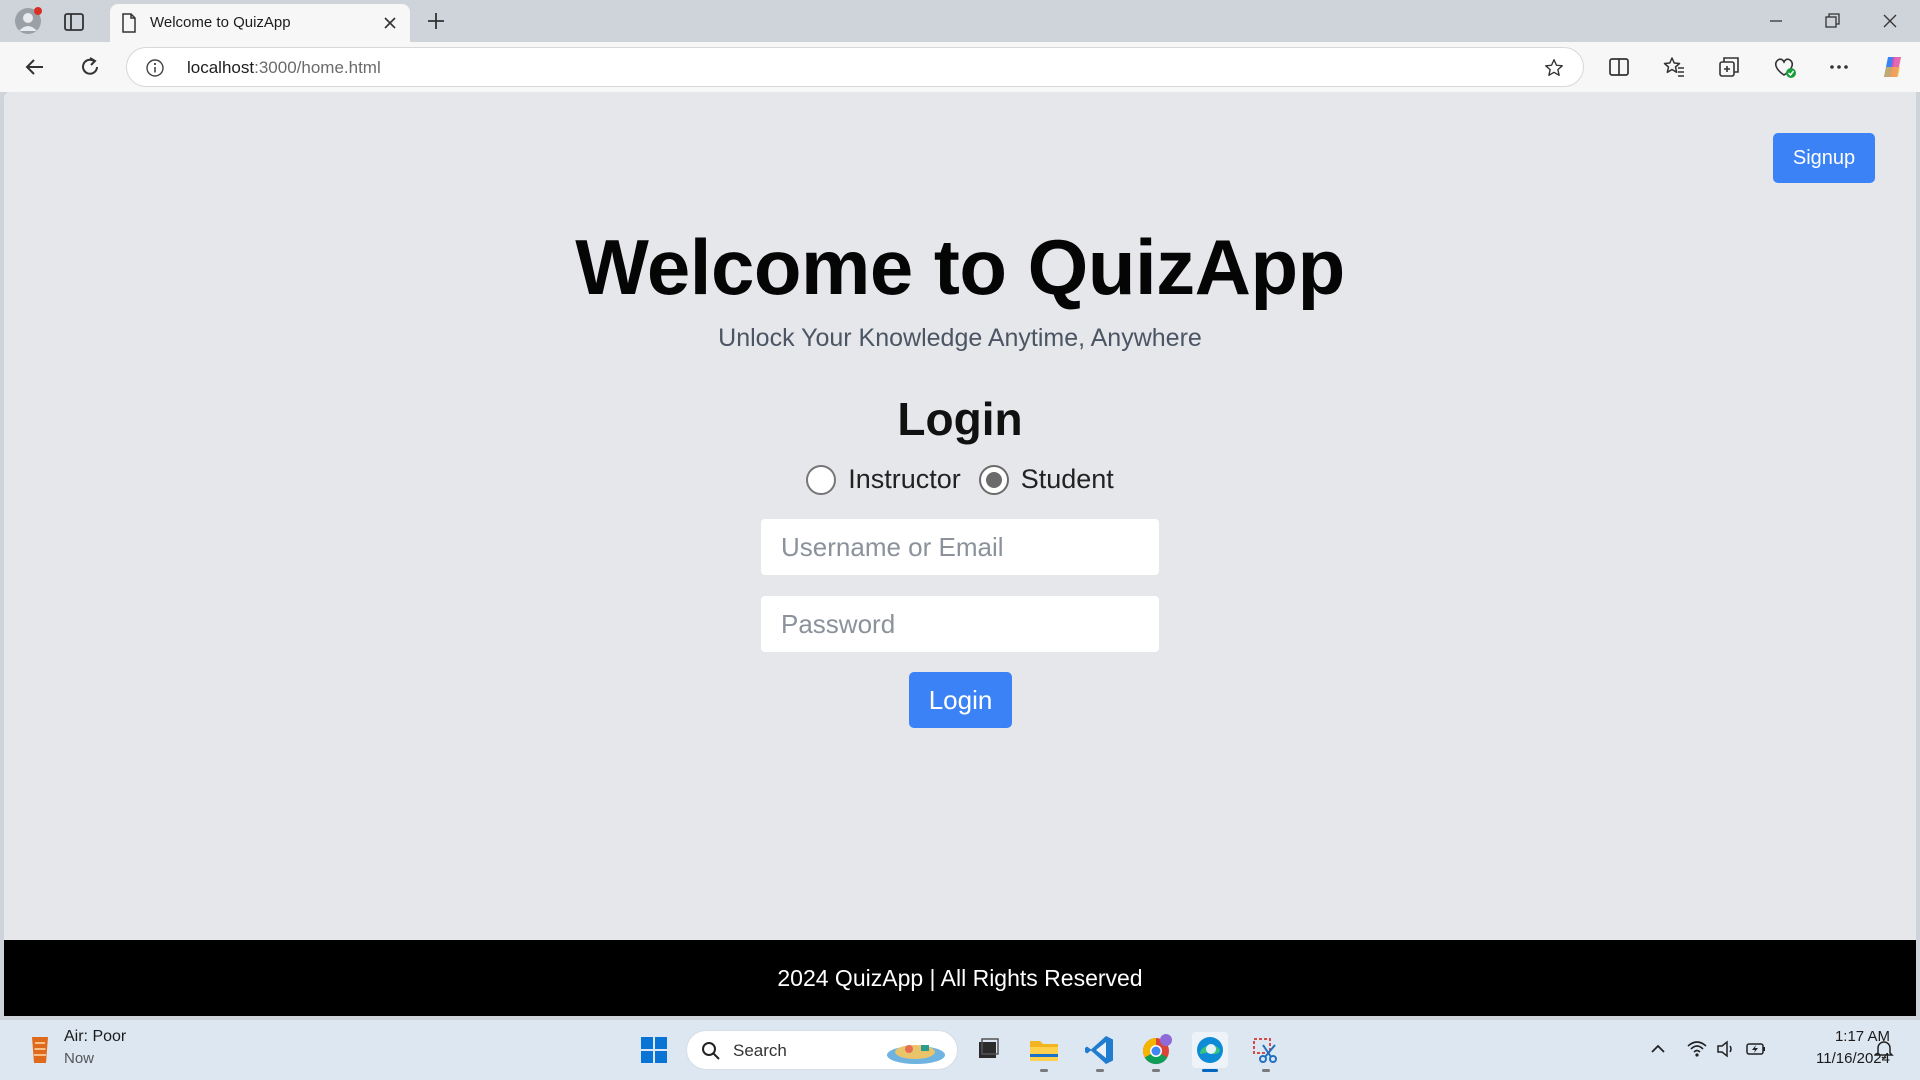 This screenshot has height=1080, width=1920. I want to click on taskbar-search: Search, so click(822, 1050).